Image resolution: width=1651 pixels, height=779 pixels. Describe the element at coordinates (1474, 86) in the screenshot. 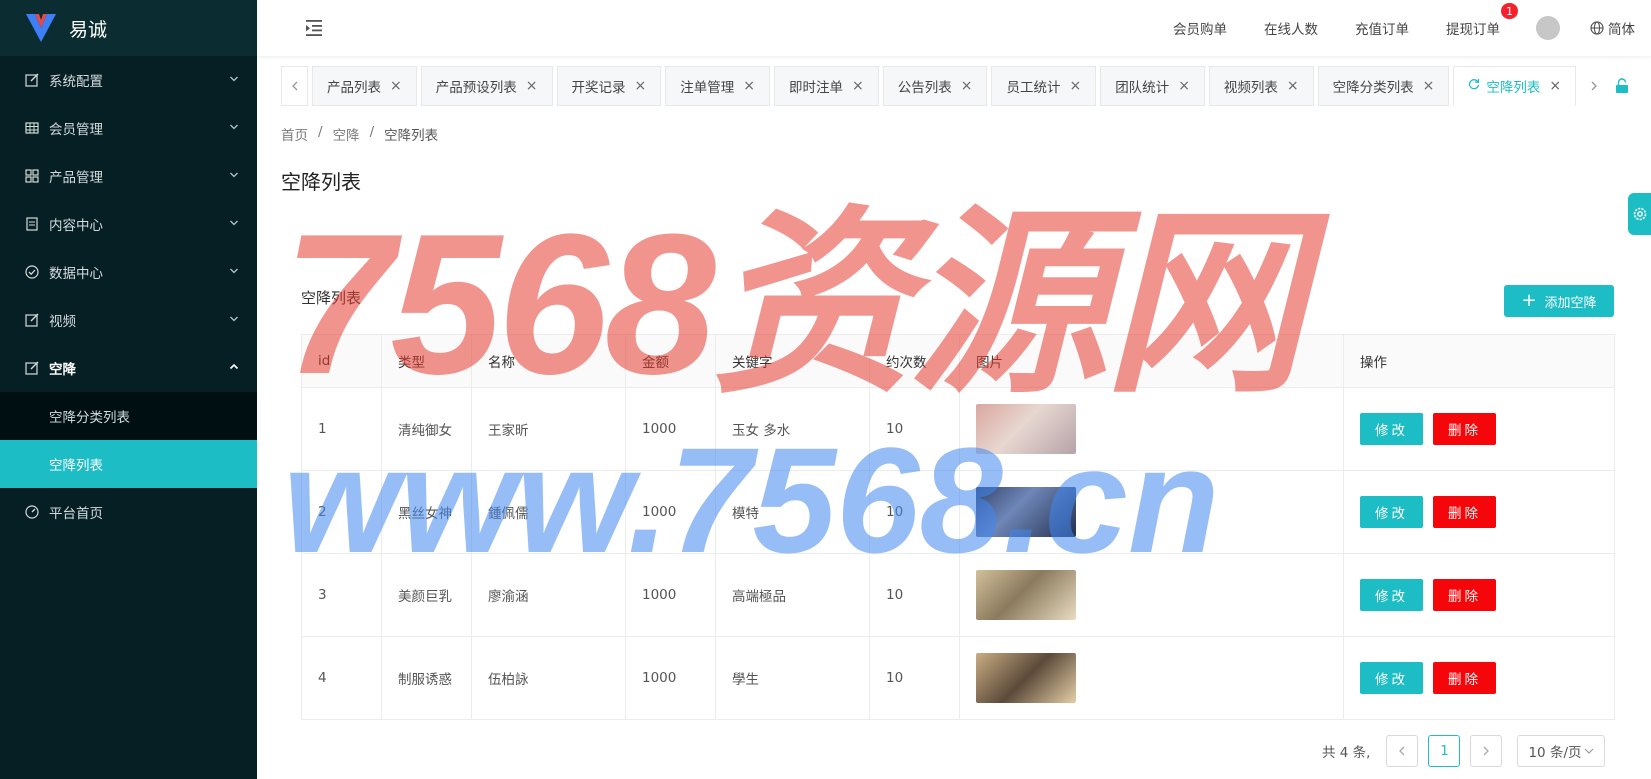

I see `refresh-icon` at that location.